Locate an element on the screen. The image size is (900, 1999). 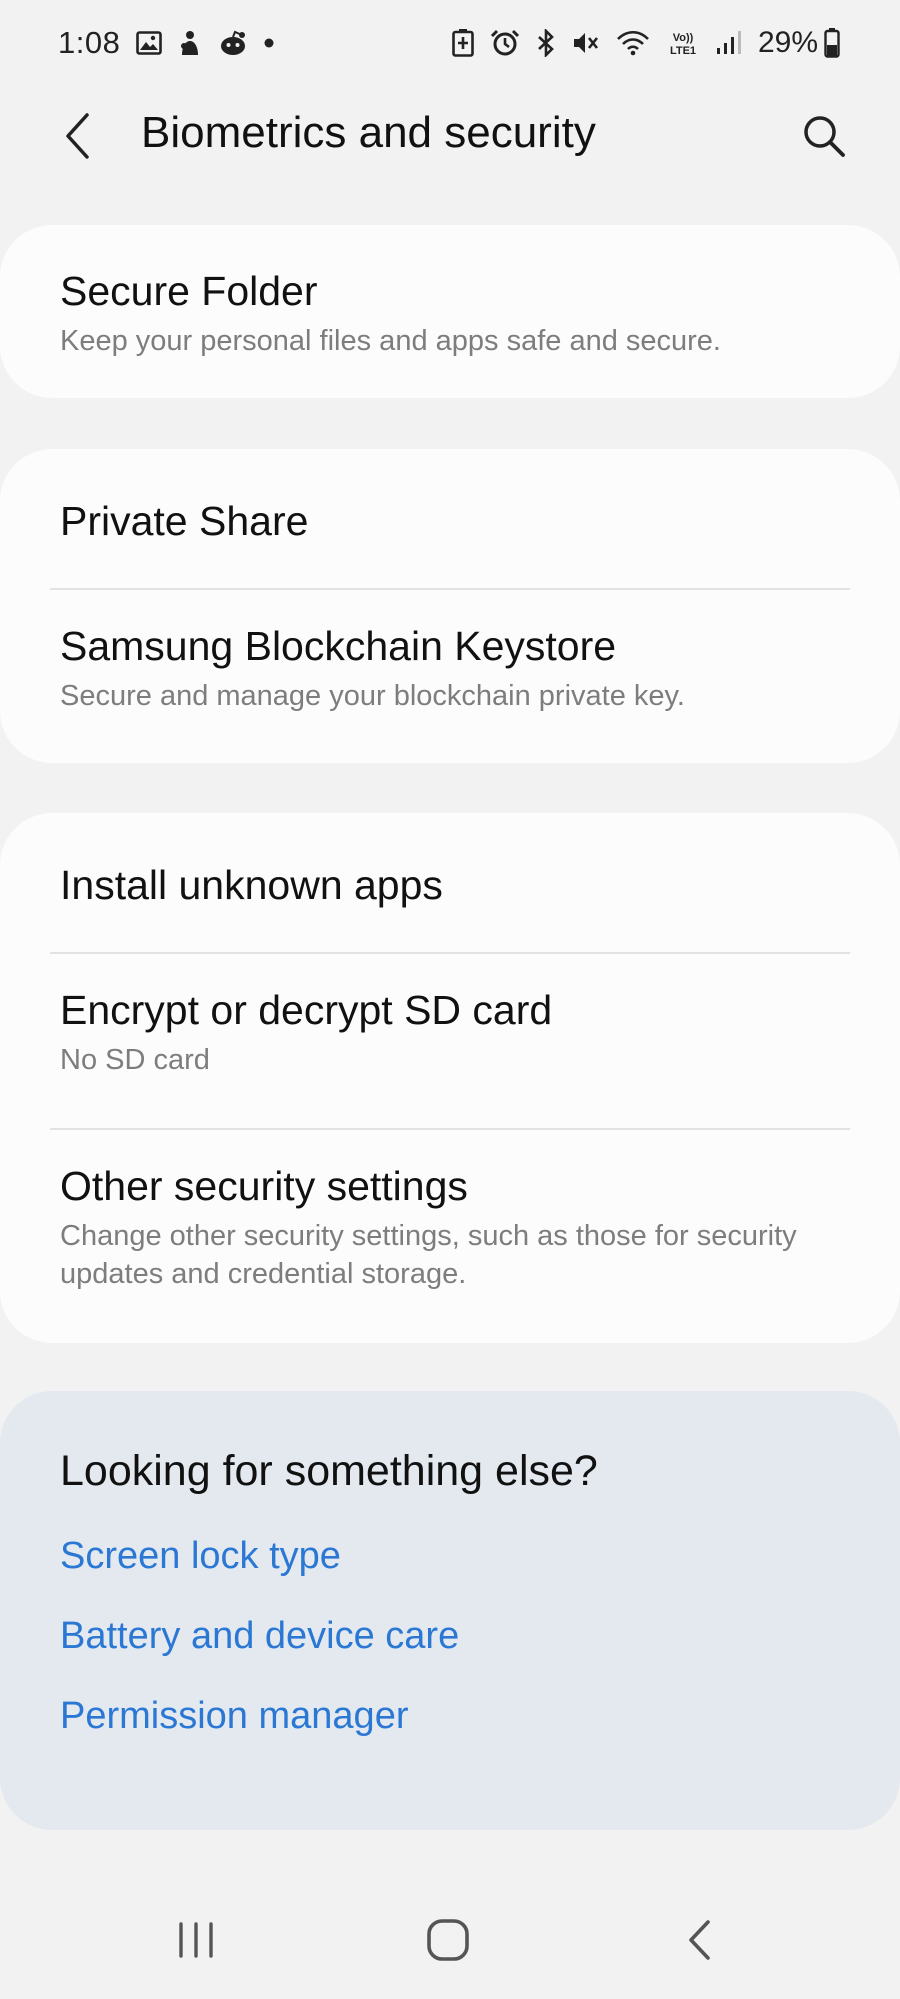
search-icon is located at coordinates (824, 136).